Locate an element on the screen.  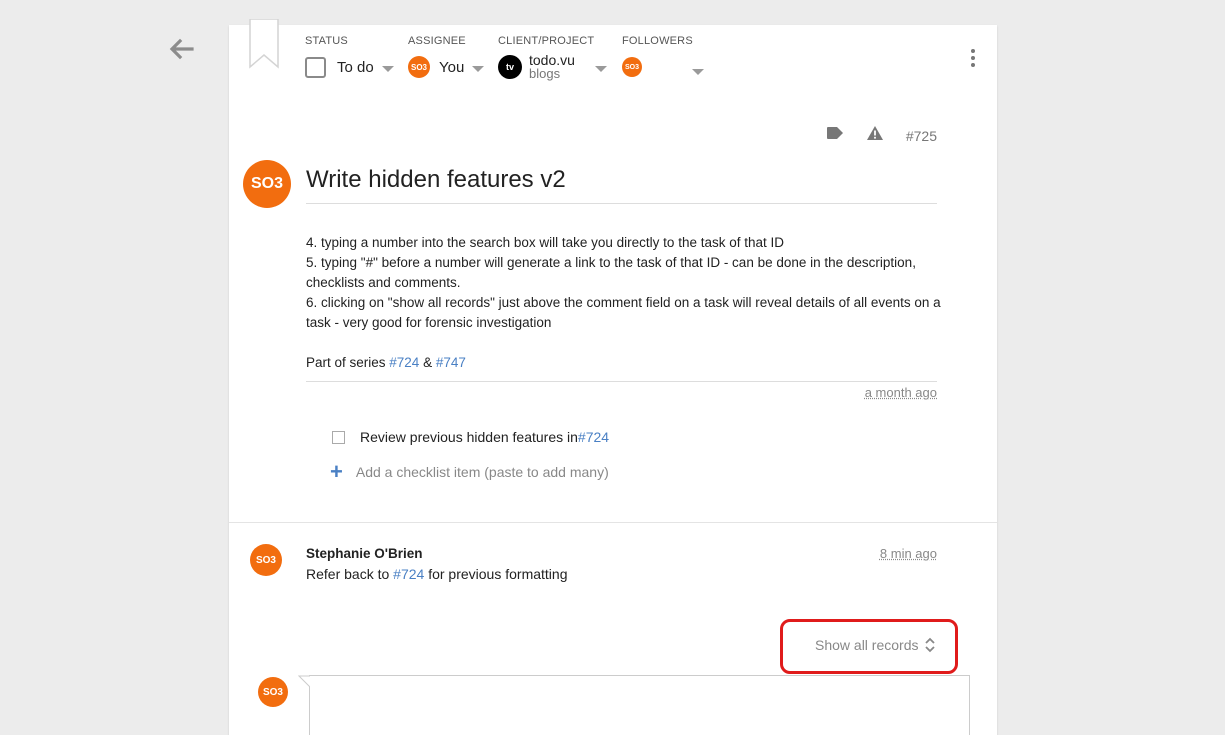
tag-icon is located at coordinates (835, 135).